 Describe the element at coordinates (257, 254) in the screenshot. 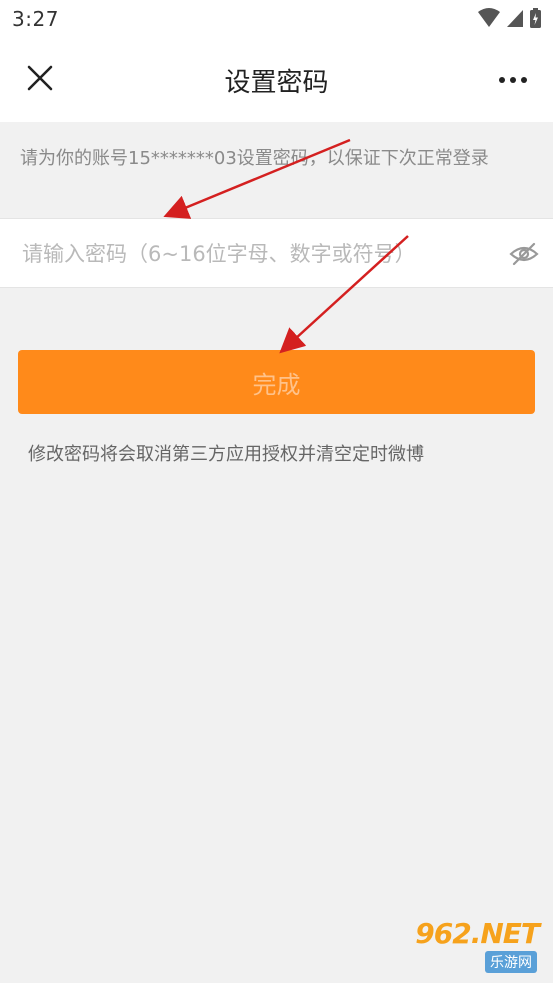

I see `password-input` at that location.